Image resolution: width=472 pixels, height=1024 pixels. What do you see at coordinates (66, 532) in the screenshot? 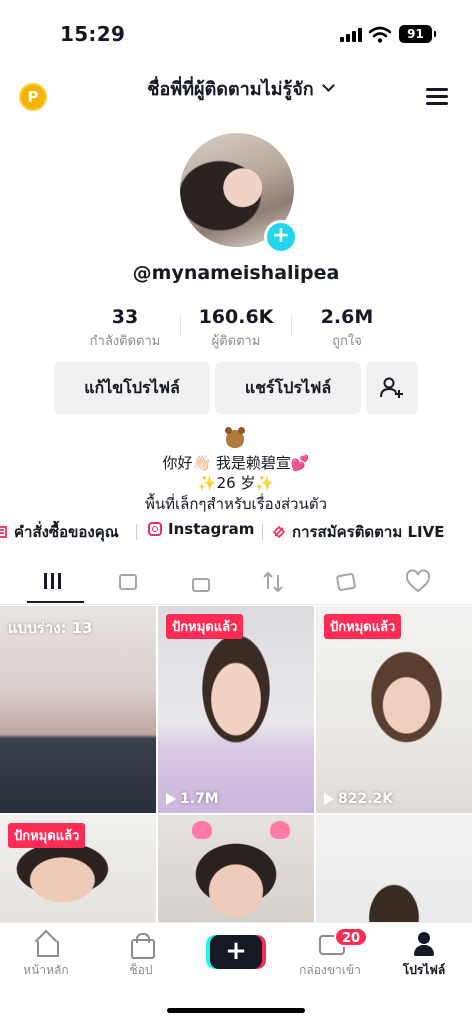
I see `orders-link-label: คำสั่งซื้อของคุณ` at bounding box center [66, 532].